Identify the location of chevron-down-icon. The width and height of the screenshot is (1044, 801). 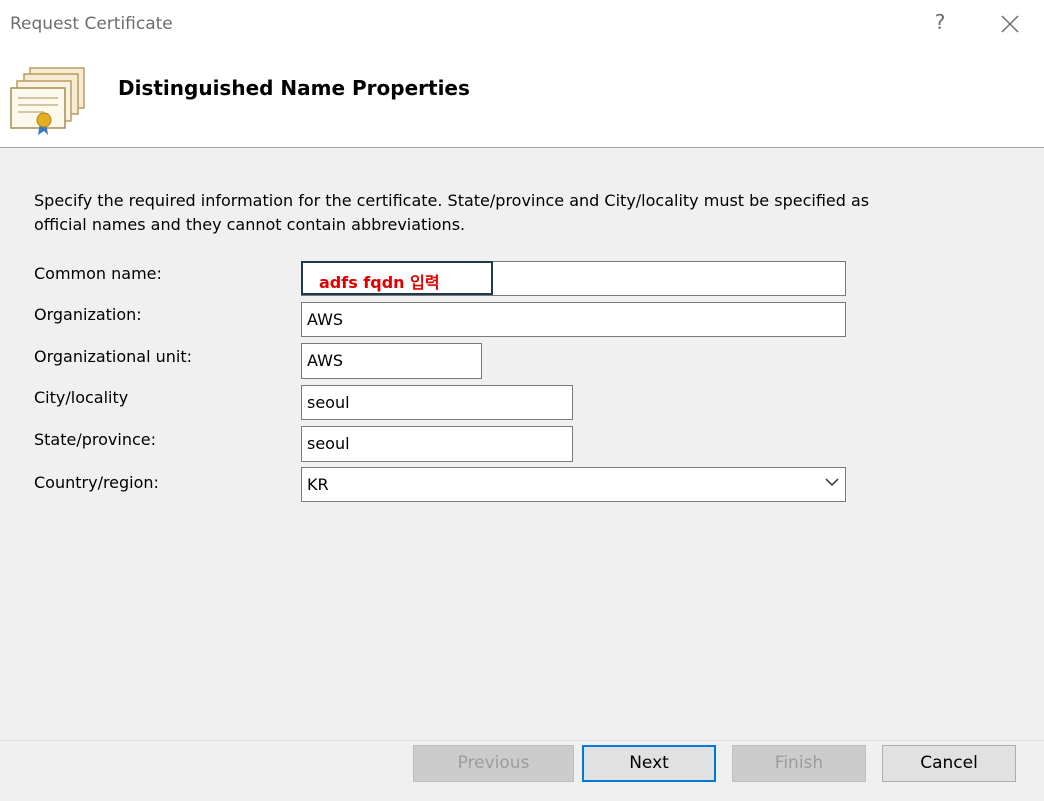
(832, 482).